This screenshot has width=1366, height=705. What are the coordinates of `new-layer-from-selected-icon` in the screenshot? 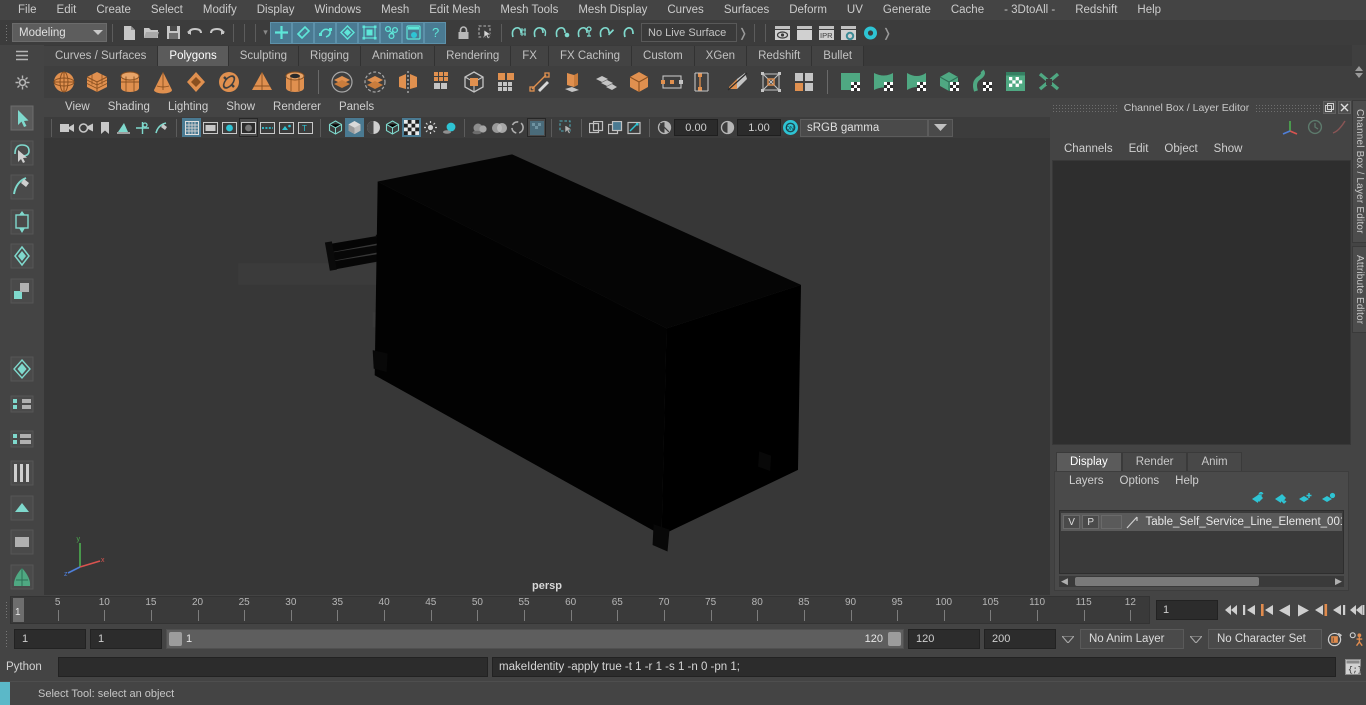 It's located at (1328, 499).